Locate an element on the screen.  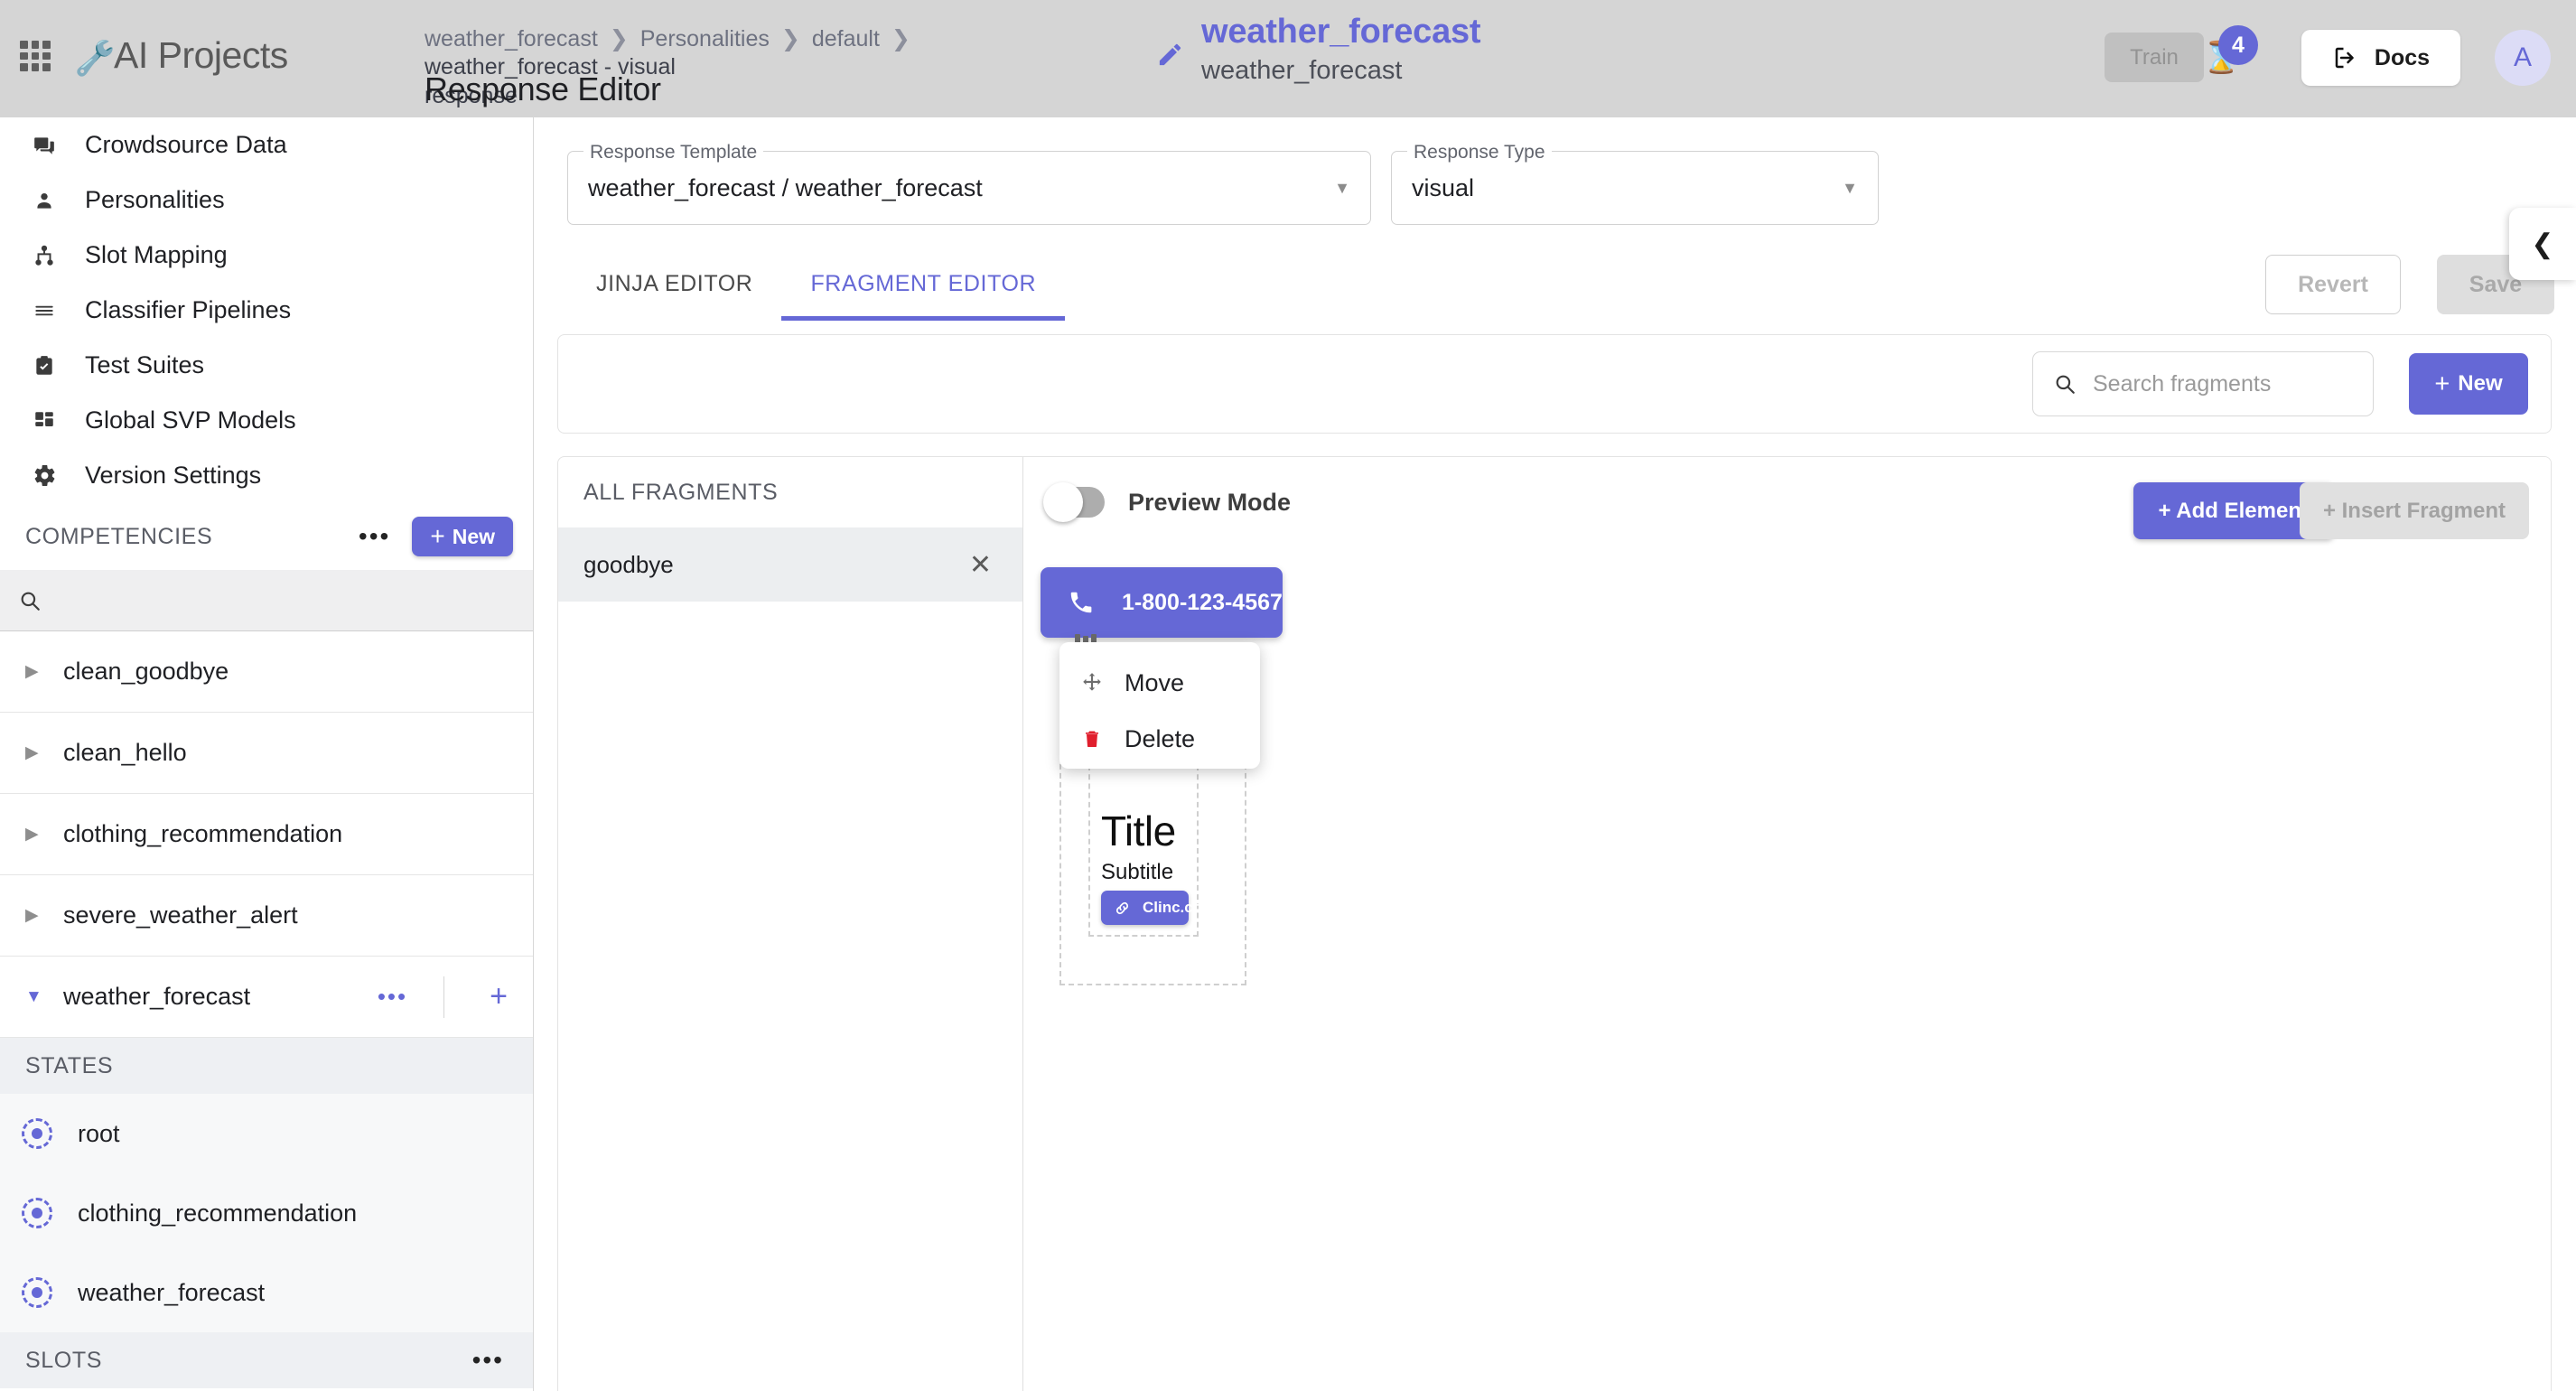
state-label: root is located at coordinates (99, 1133).